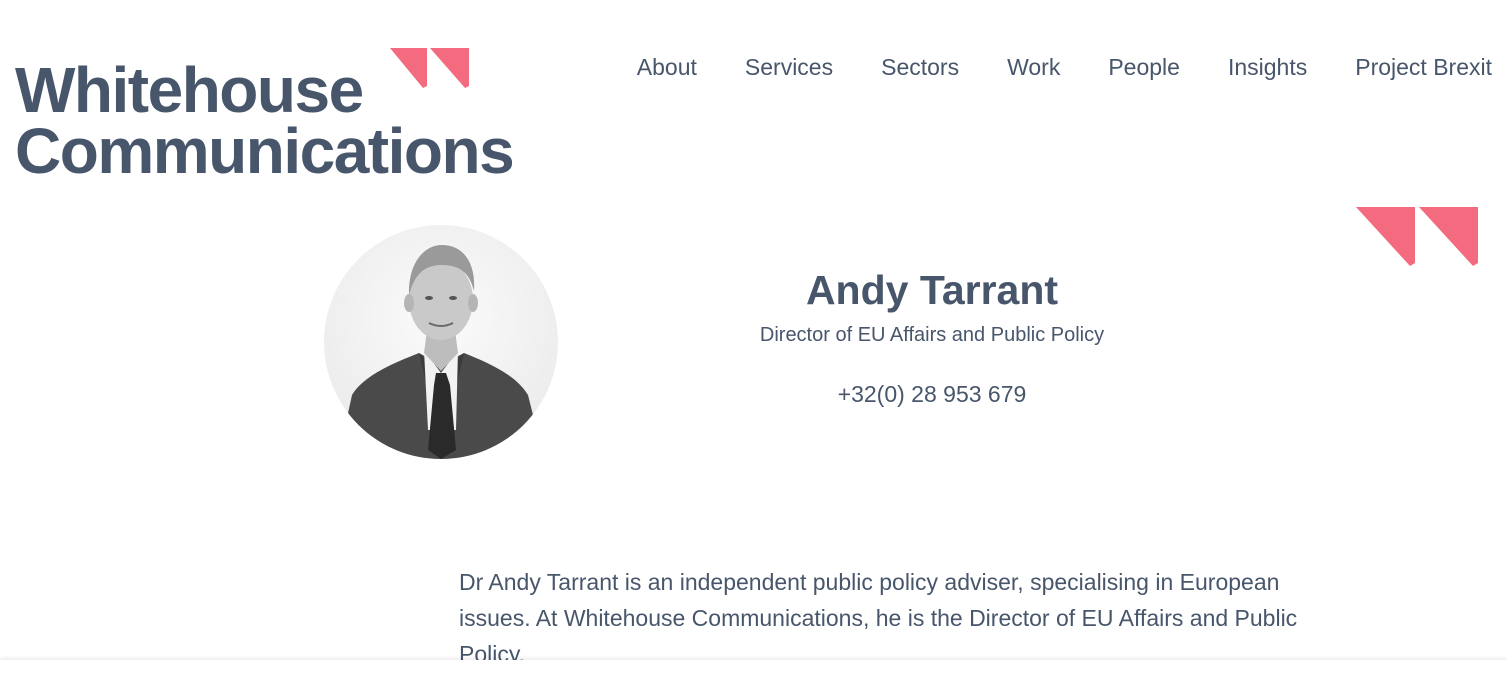 This screenshot has height=677, width=1507. I want to click on person-role: Director of EU Affairs and Public Policy, so click(932, 335).